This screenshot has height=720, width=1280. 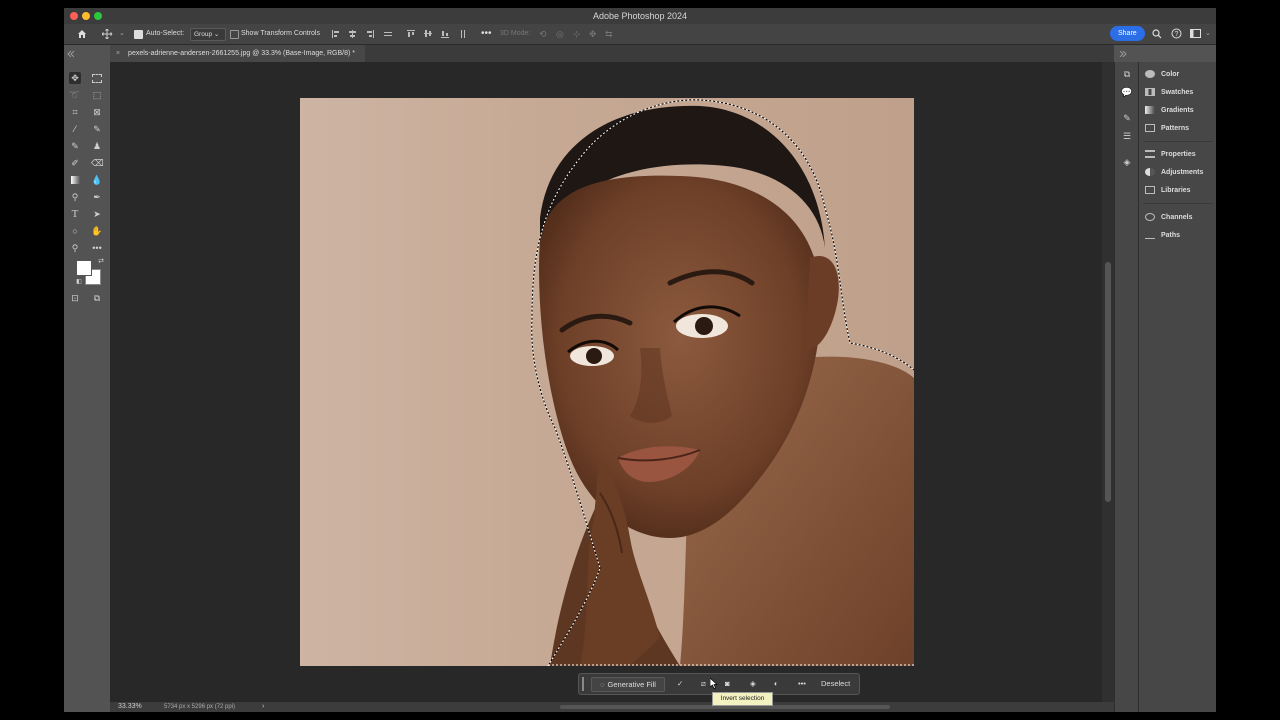 I want to click on adjustment-layer-icon: ◐, so click(x=776, y=684).